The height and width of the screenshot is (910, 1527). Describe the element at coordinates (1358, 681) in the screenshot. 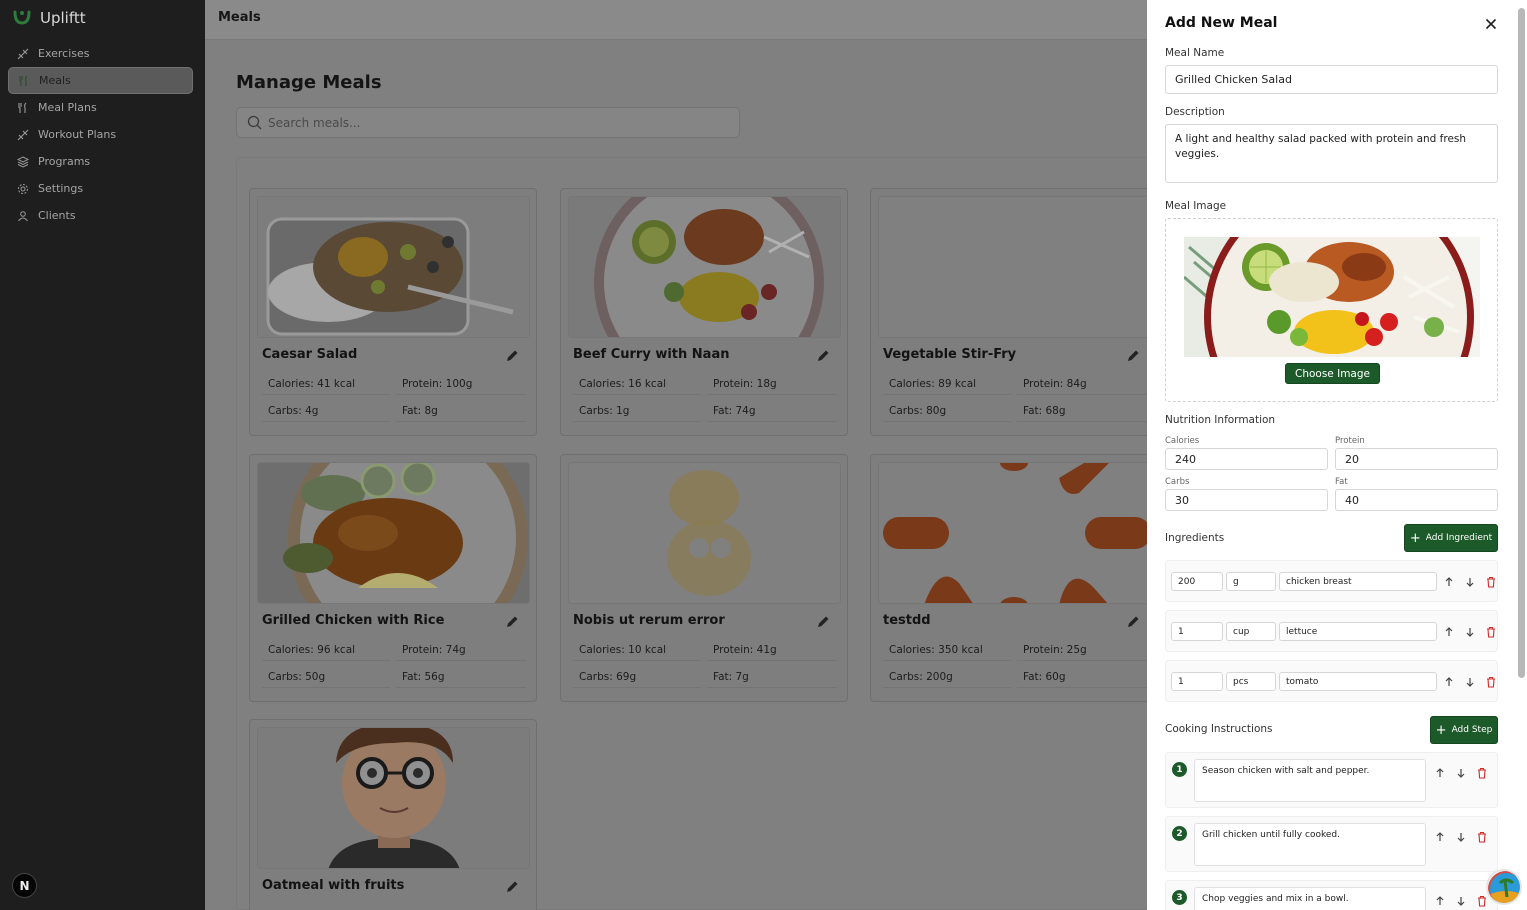

I see `ingredient-name-input: tomato` at that location.